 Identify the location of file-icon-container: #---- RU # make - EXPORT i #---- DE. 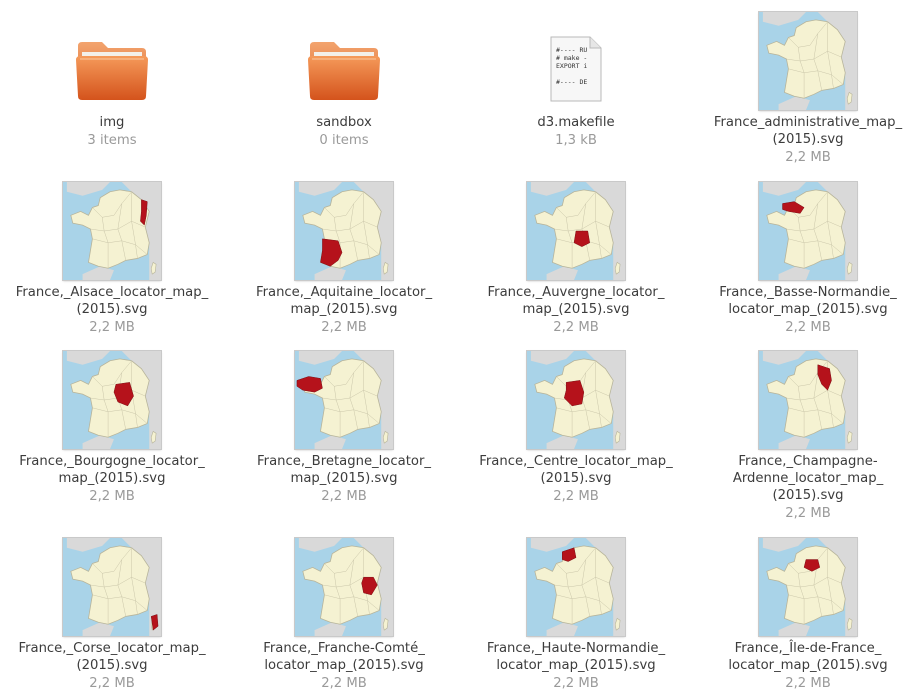
(576, 59).